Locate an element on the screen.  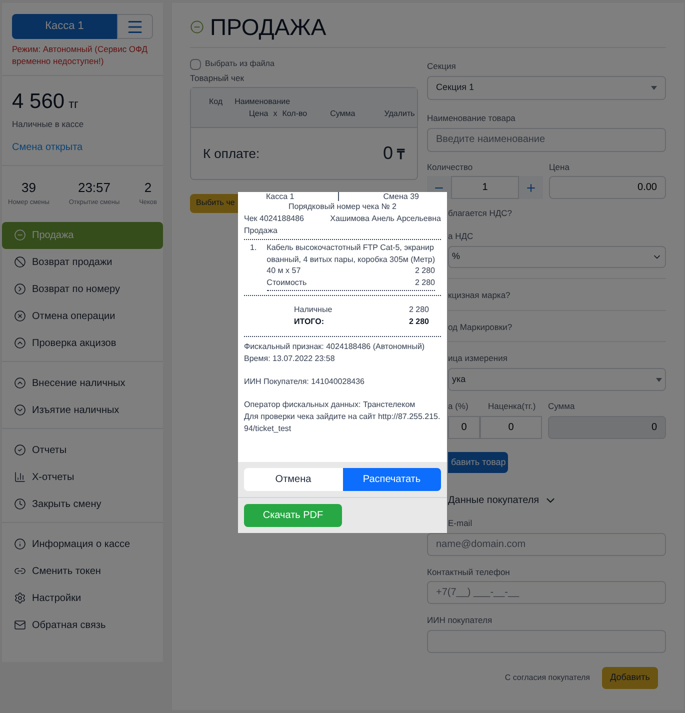
increase-button is located at coordinates (531, 188).